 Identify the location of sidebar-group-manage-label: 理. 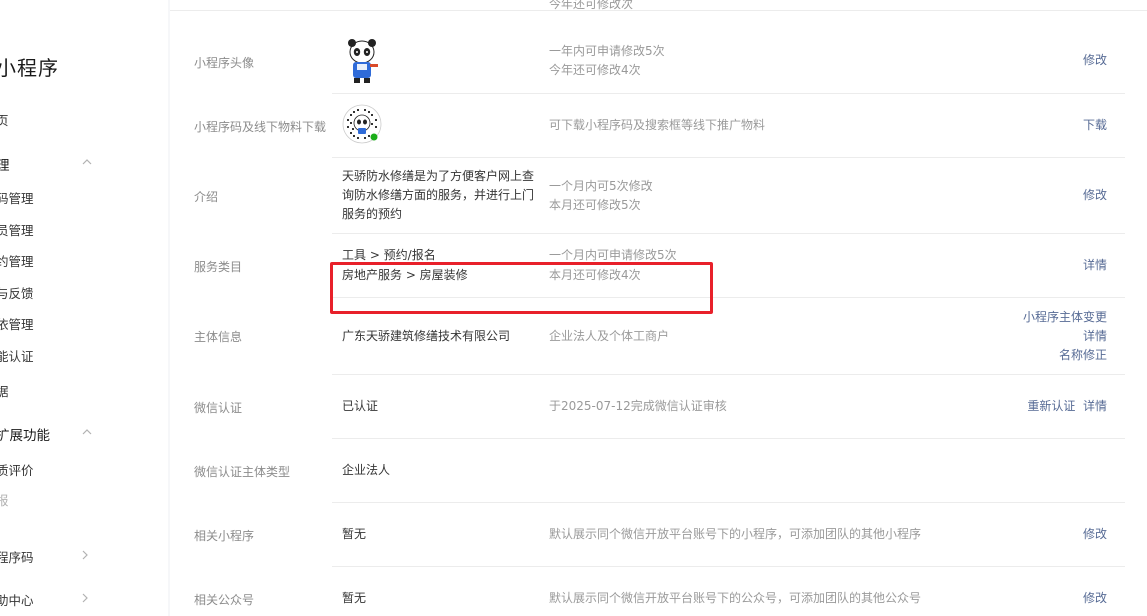
(5, 166).